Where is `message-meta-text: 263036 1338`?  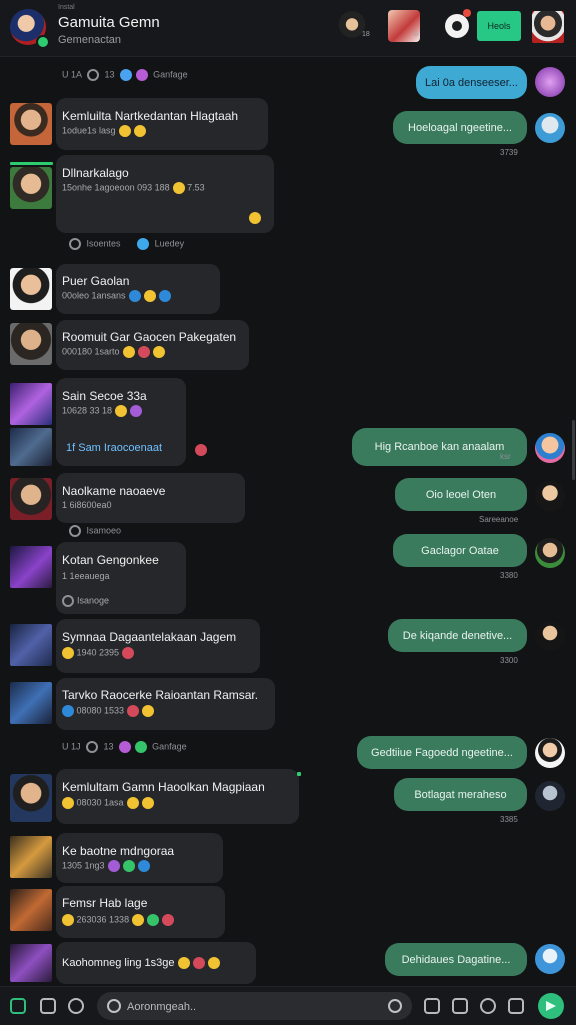 message-meta-text: 263036 1338 is located at coordinates (103, 919).